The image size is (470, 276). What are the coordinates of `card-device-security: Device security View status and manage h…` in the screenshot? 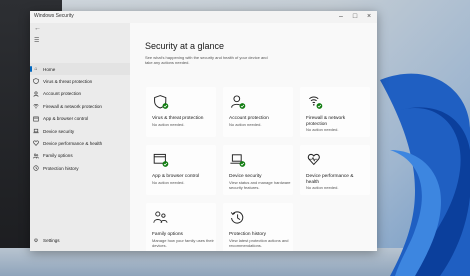 It's located at (258, 170).